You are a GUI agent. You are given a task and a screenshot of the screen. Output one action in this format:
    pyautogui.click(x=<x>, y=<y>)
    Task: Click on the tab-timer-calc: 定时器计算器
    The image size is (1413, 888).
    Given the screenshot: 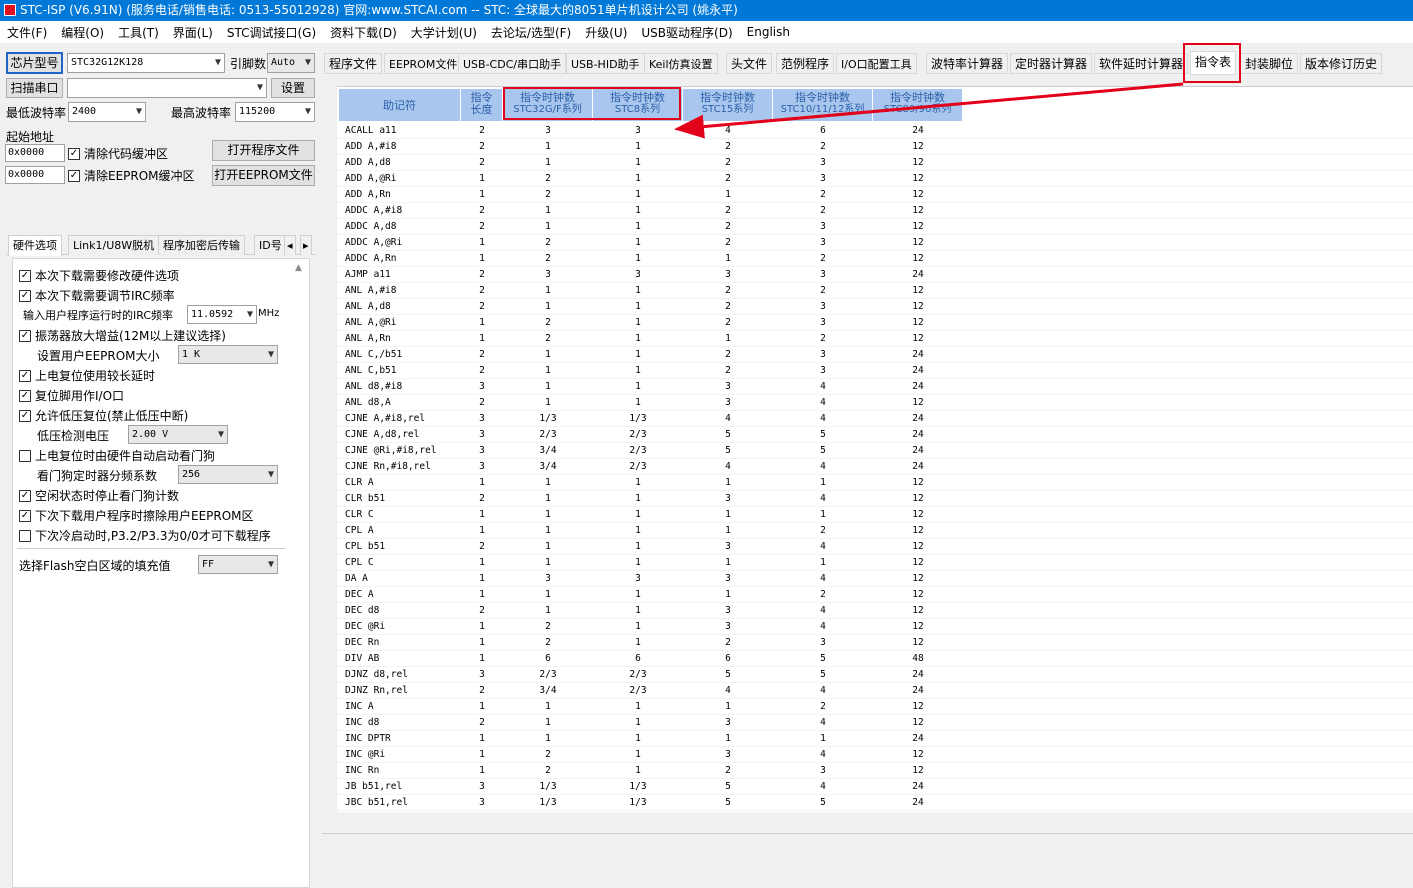 What is the action you would take?
    pyautogui.click(x=1051, y=63)
    